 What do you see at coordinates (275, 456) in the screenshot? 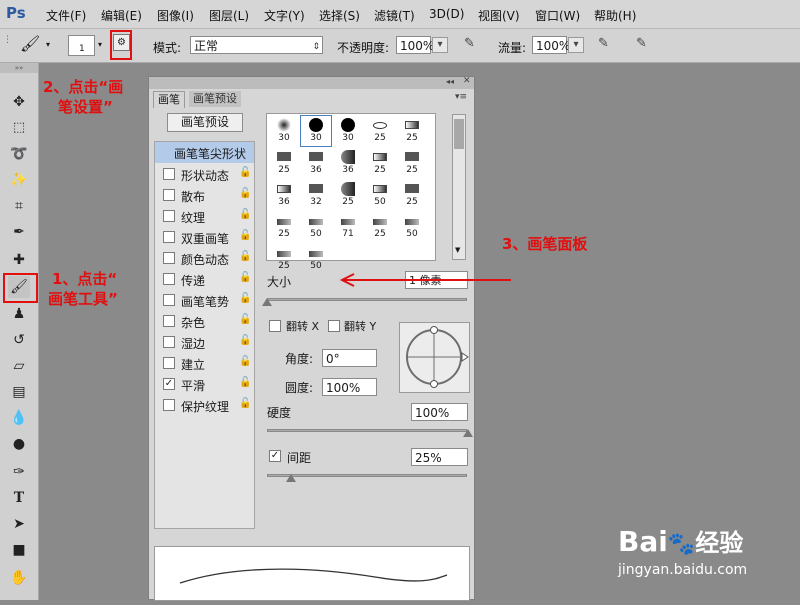
I see `spacing-checkbox: ✓` at bounding box center [275, 456].